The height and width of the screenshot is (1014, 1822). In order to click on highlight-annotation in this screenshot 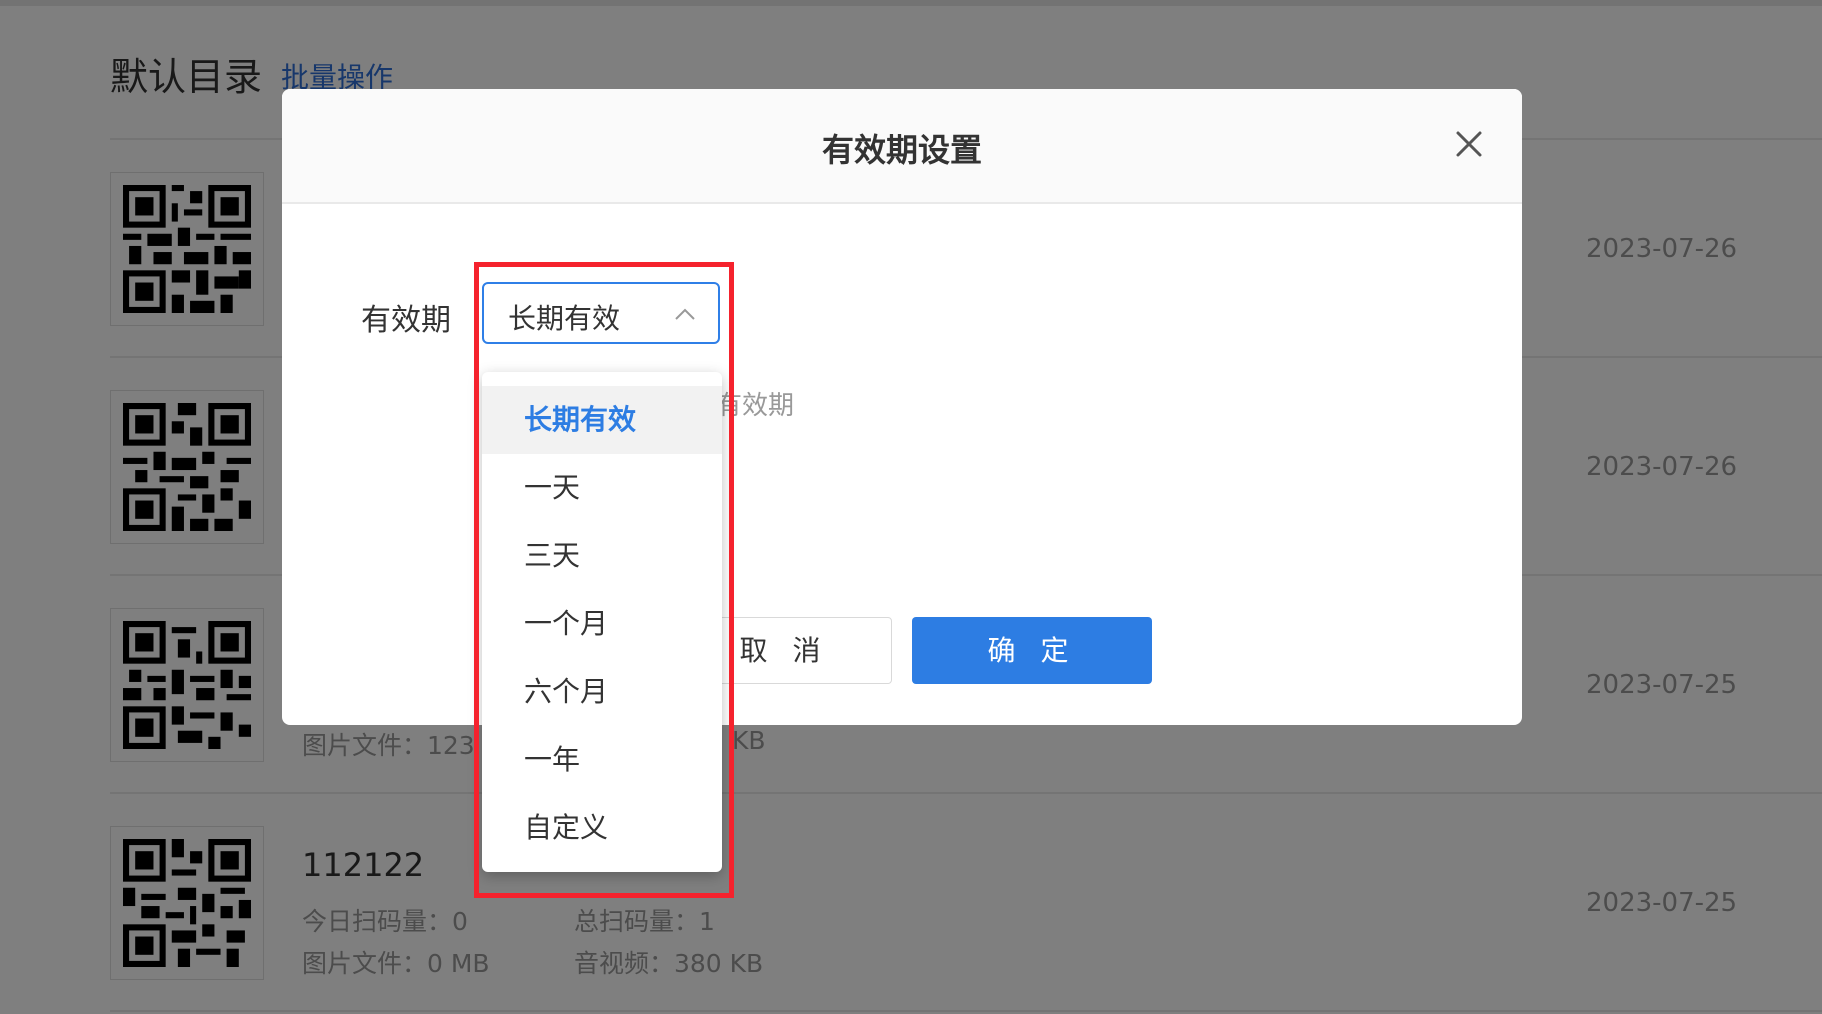, I will do `click(604, 580)`.